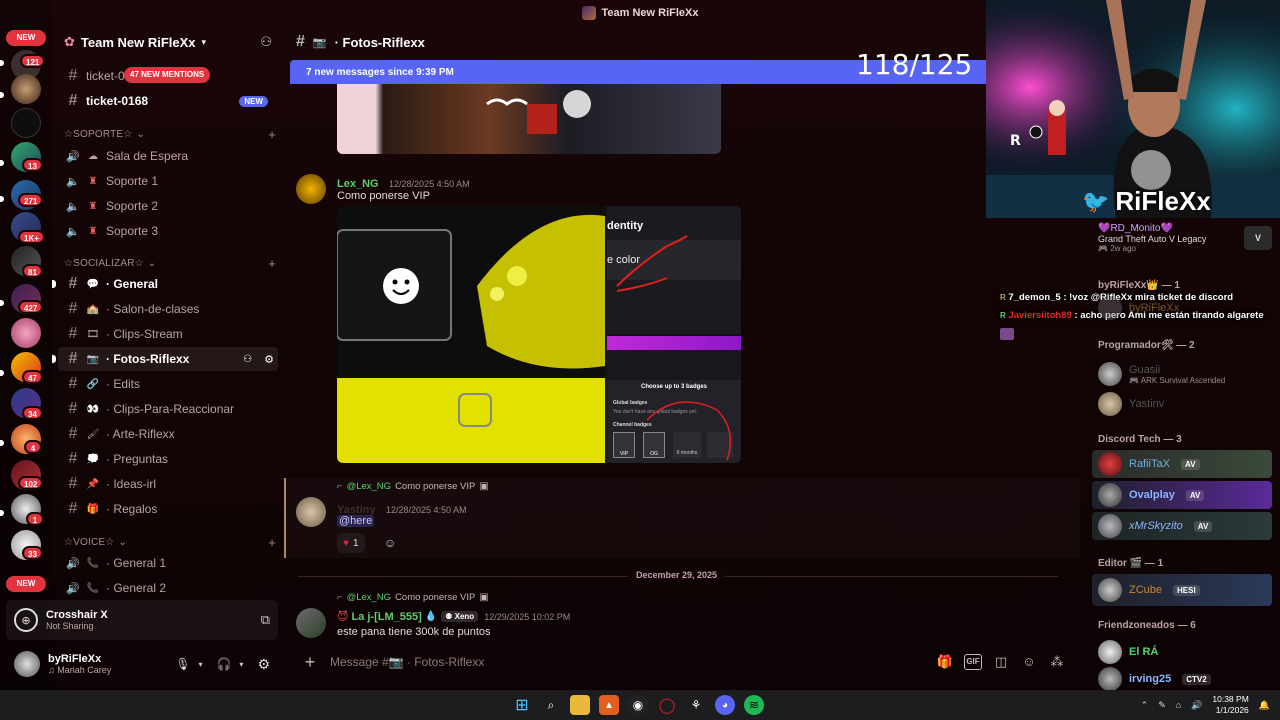  What do you see at coordinates (580, 705) in the screenshot?
I see `folder-icon` at bounding box center [580, 705].